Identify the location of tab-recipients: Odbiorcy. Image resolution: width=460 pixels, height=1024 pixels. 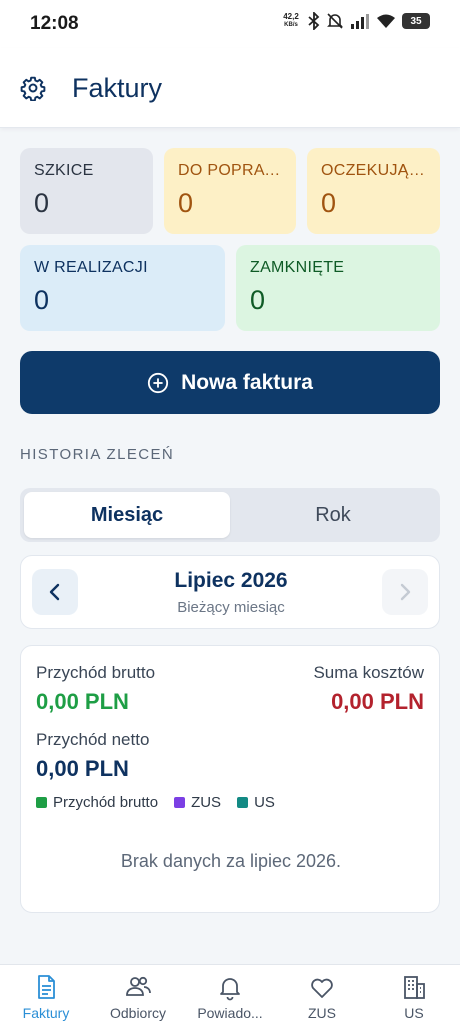
(138, 994).